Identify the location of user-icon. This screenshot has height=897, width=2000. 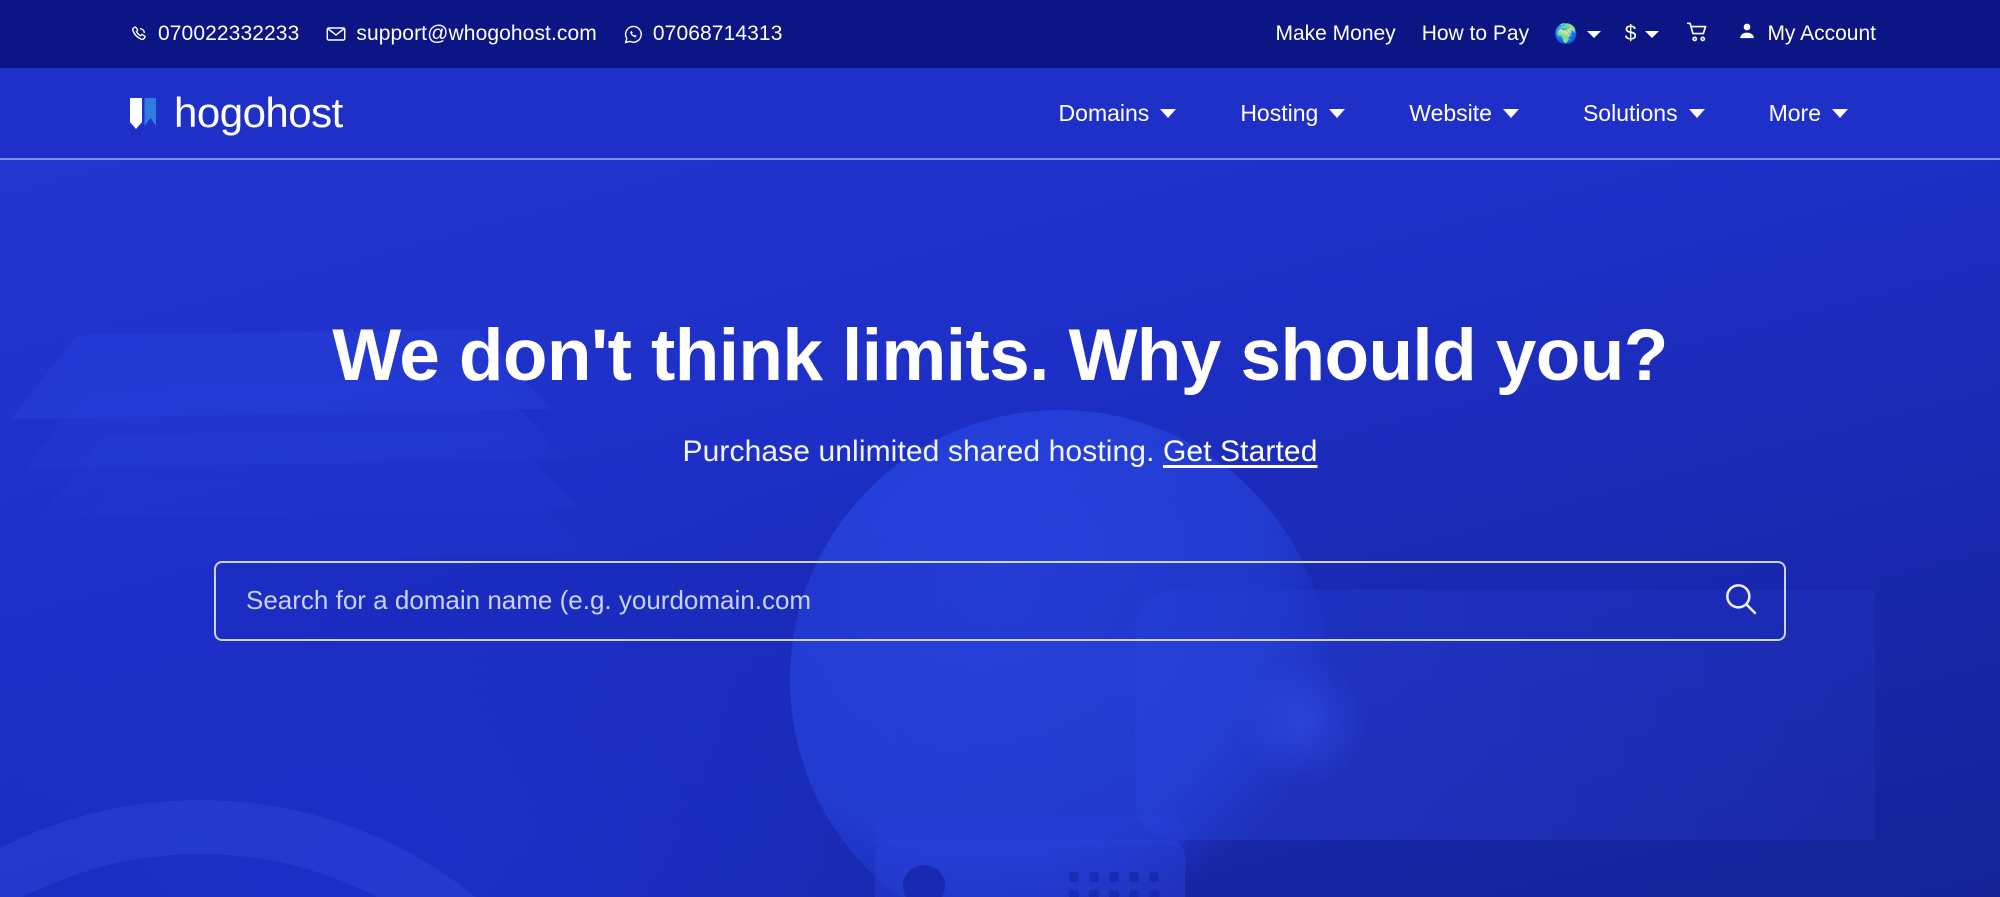
(1747, 34).